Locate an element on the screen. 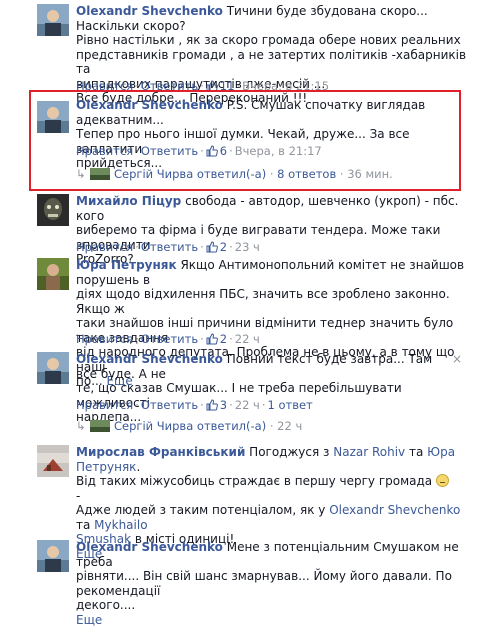  see-more-link: Еще is located at coordinates (89, 620).